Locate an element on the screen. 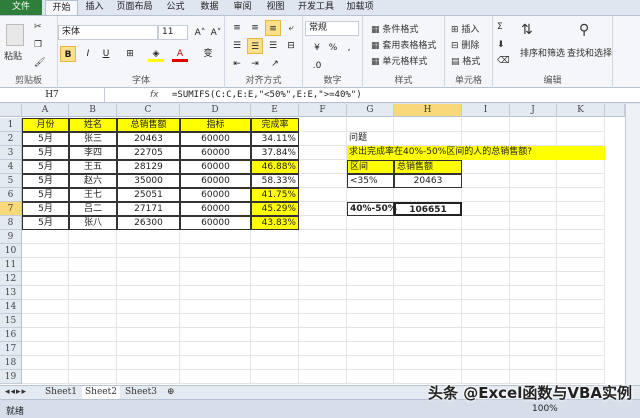 The image size is (640, 418). cell-B3: 李四 is located at coordinates (93, 153).